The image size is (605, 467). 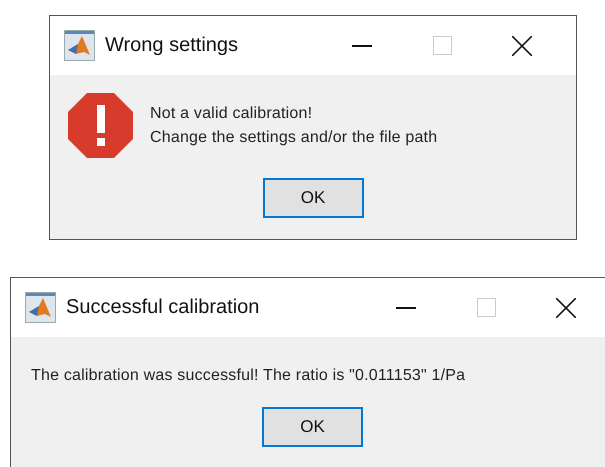 I want to click on window-title: Successful calibration, so click(x=163, y=307).